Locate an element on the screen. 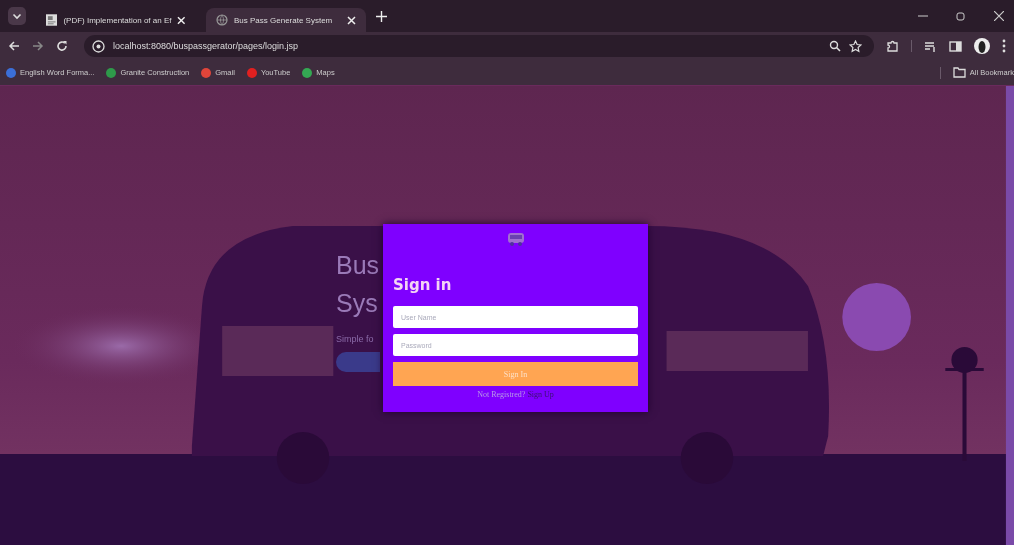 The height and width of the screenshot is (545, 1014). hero-heading: Sys is located at coordinates (357, 303).